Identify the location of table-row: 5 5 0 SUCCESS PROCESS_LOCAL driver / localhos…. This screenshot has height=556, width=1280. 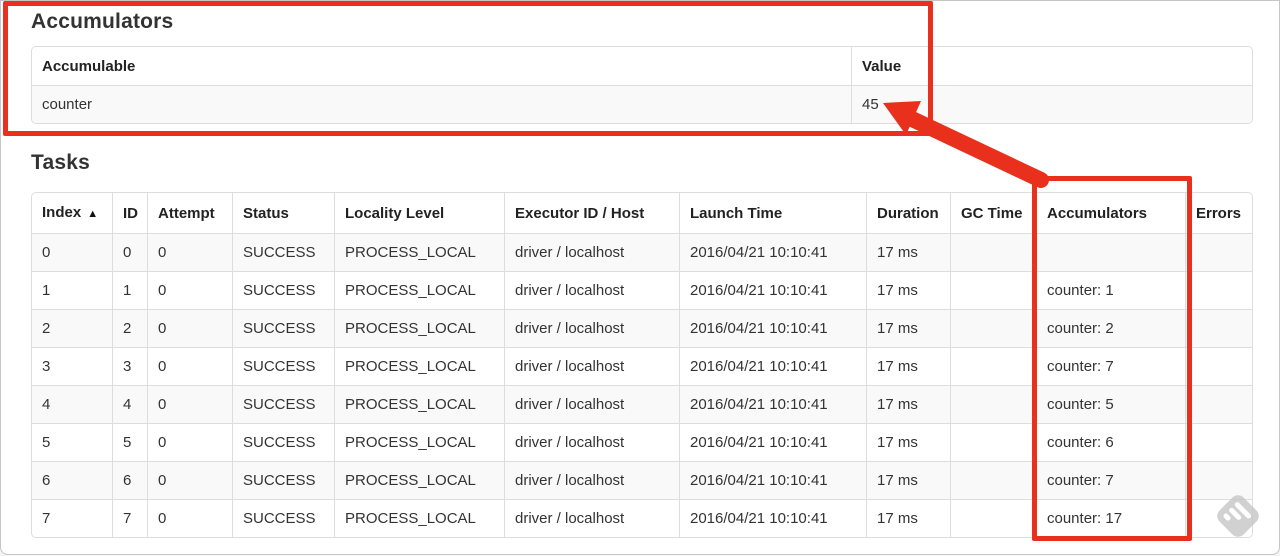
(642, 442).